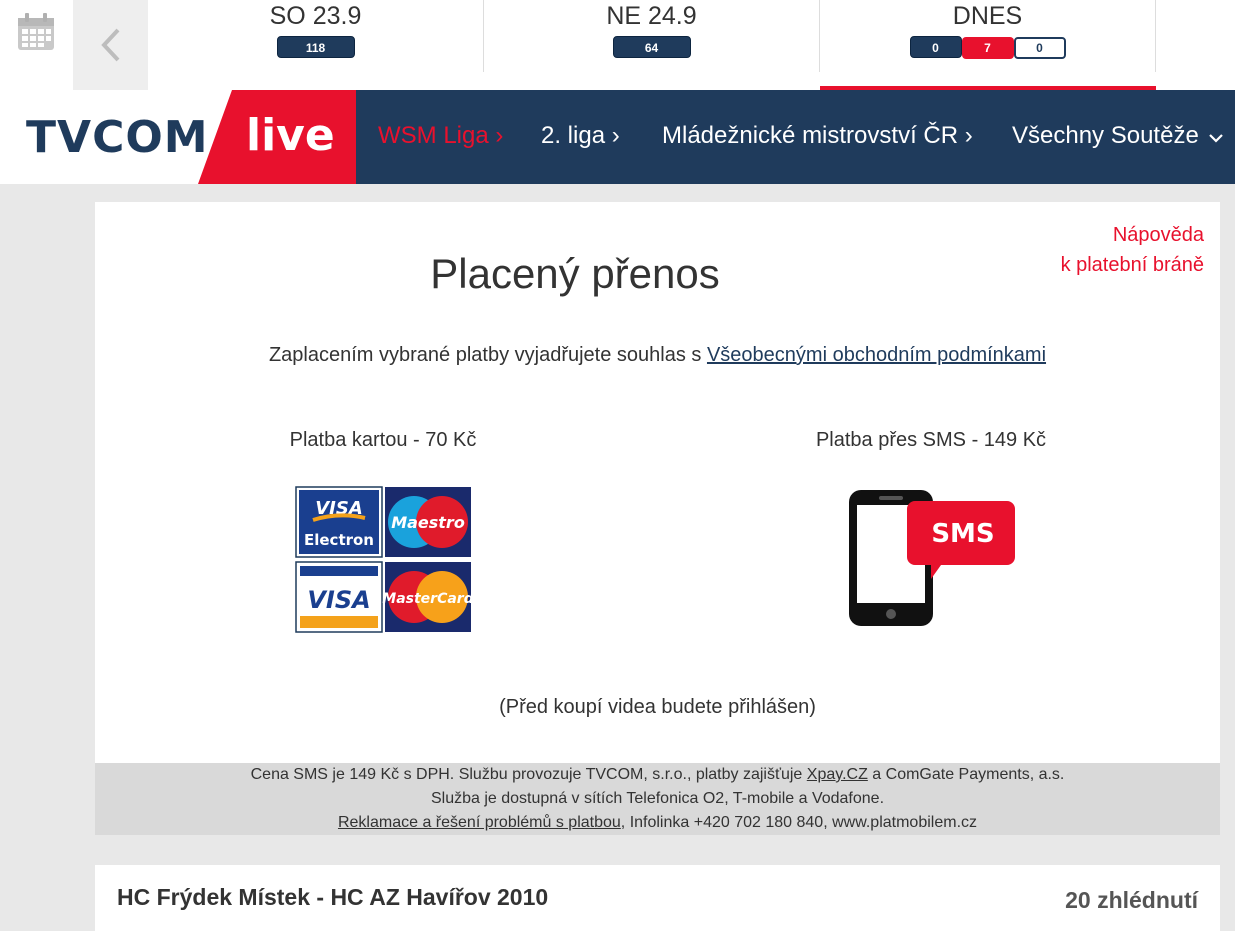  I want to click on page-title: Placený přenos, so click(575, 273).